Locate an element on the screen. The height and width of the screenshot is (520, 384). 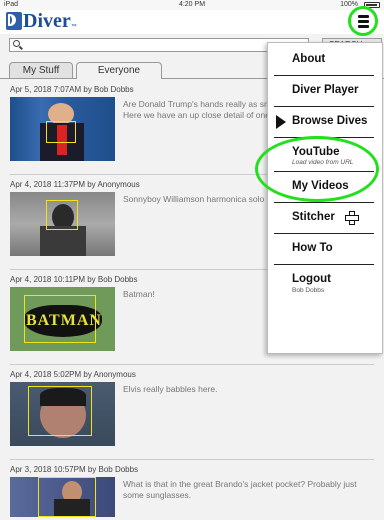
logo-text: Diver is located at coordinates (47, 21).